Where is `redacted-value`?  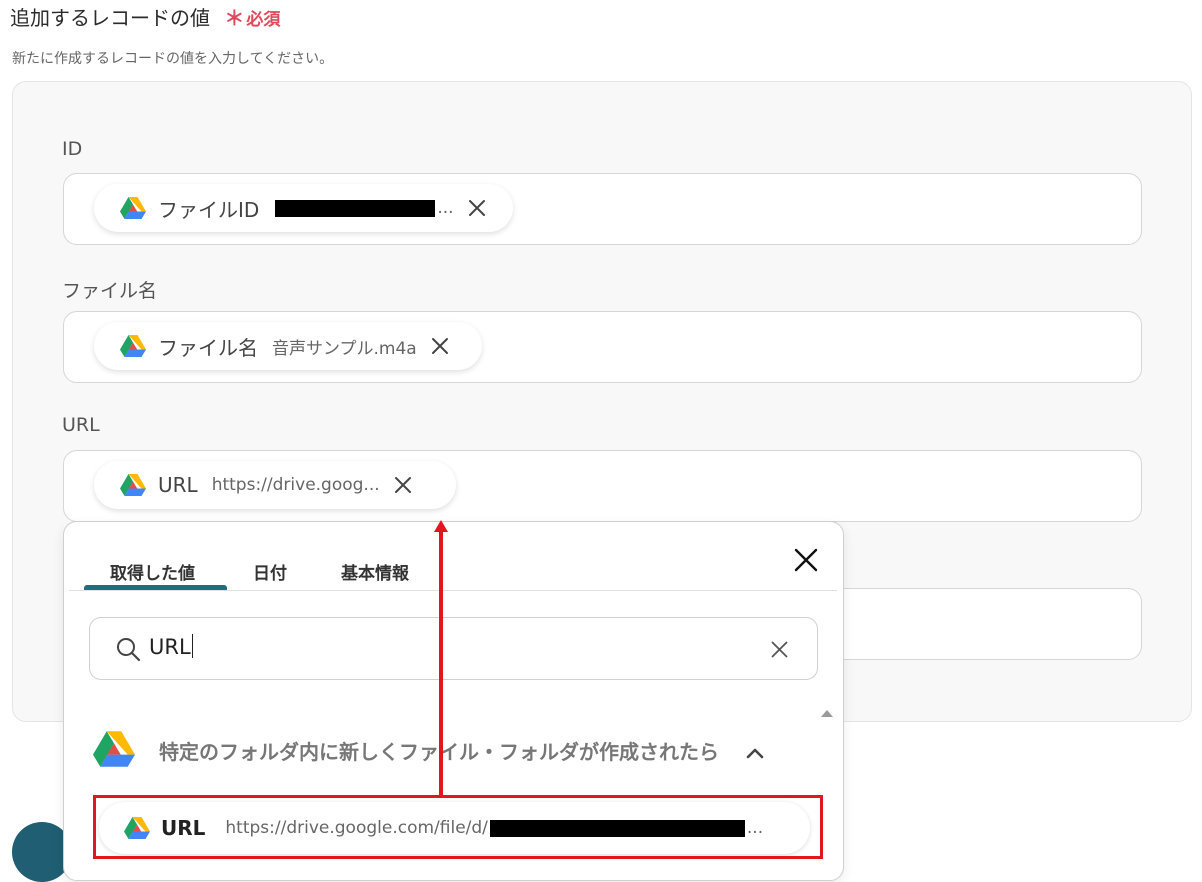 redacted-value is located at coordinates (355, 208).